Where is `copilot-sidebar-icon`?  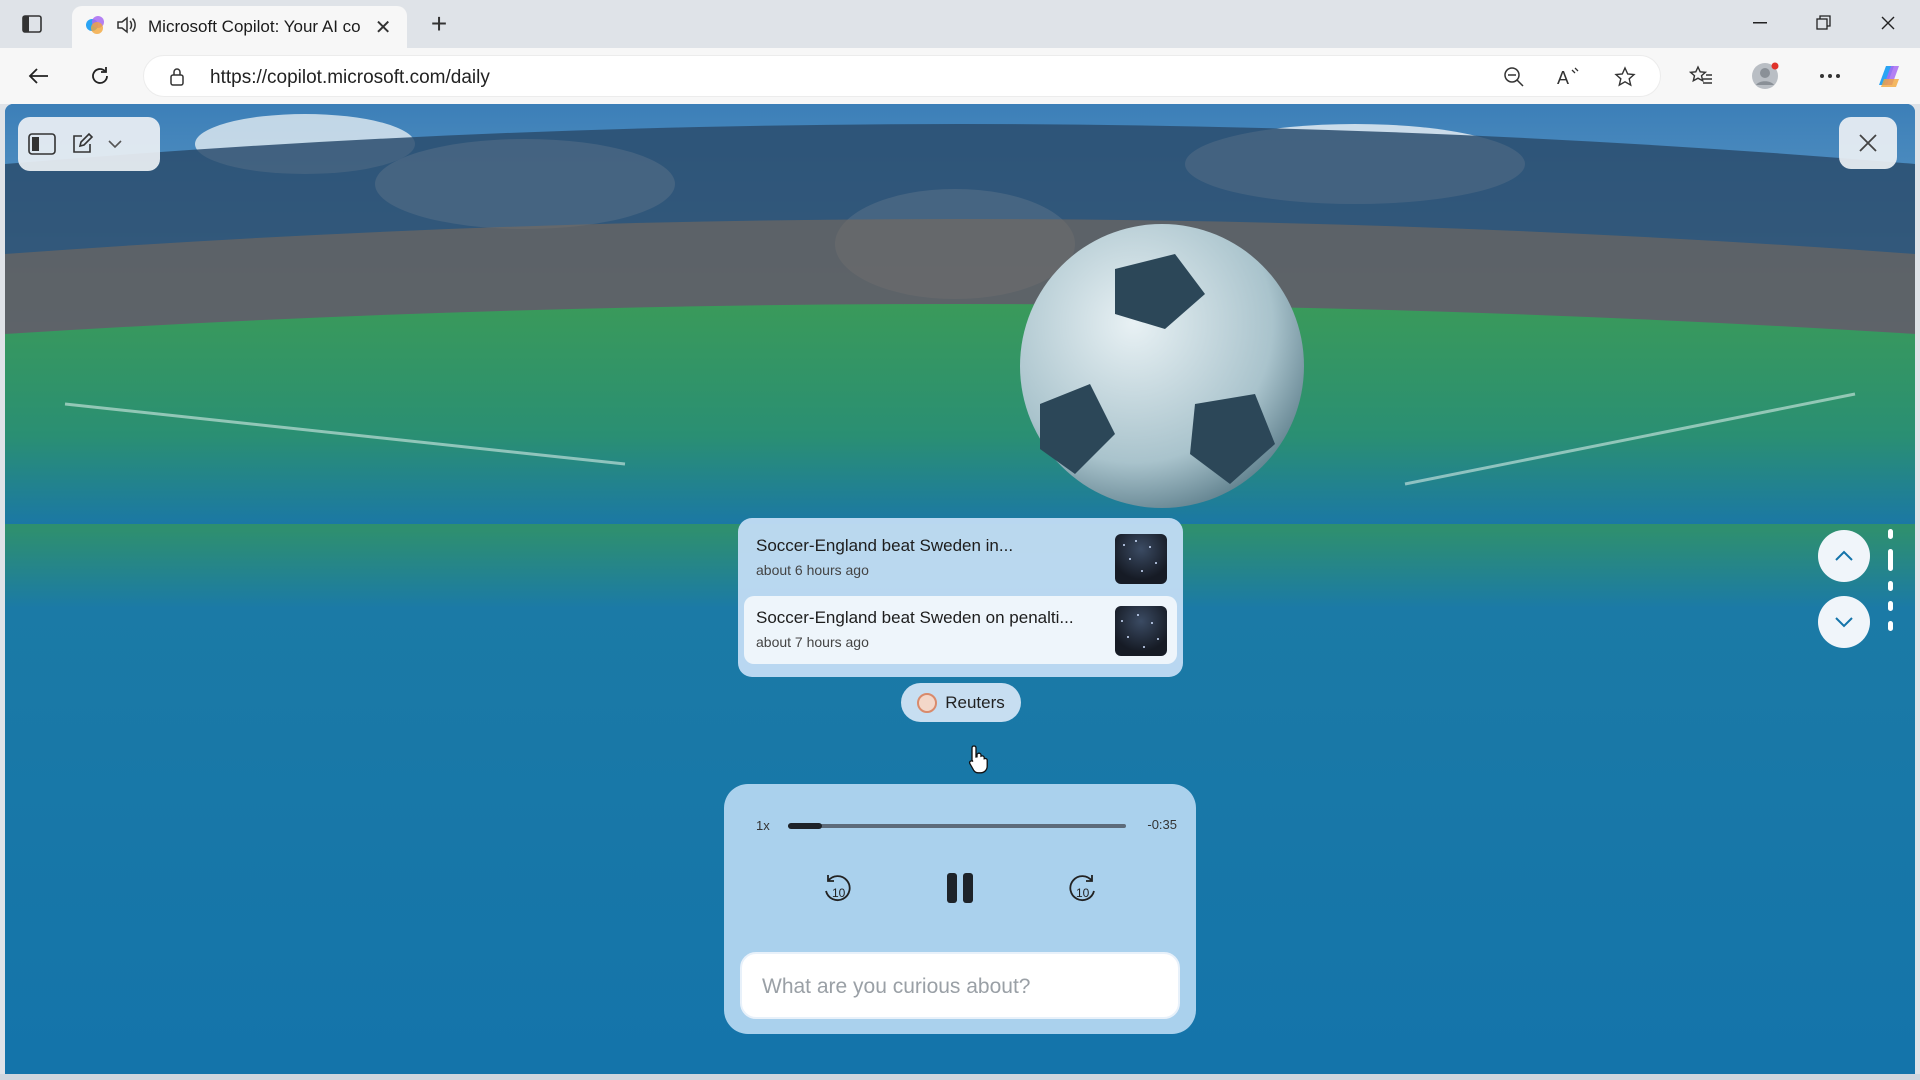 copilot-sidebar-icon is located at coordinates (1889, 76).